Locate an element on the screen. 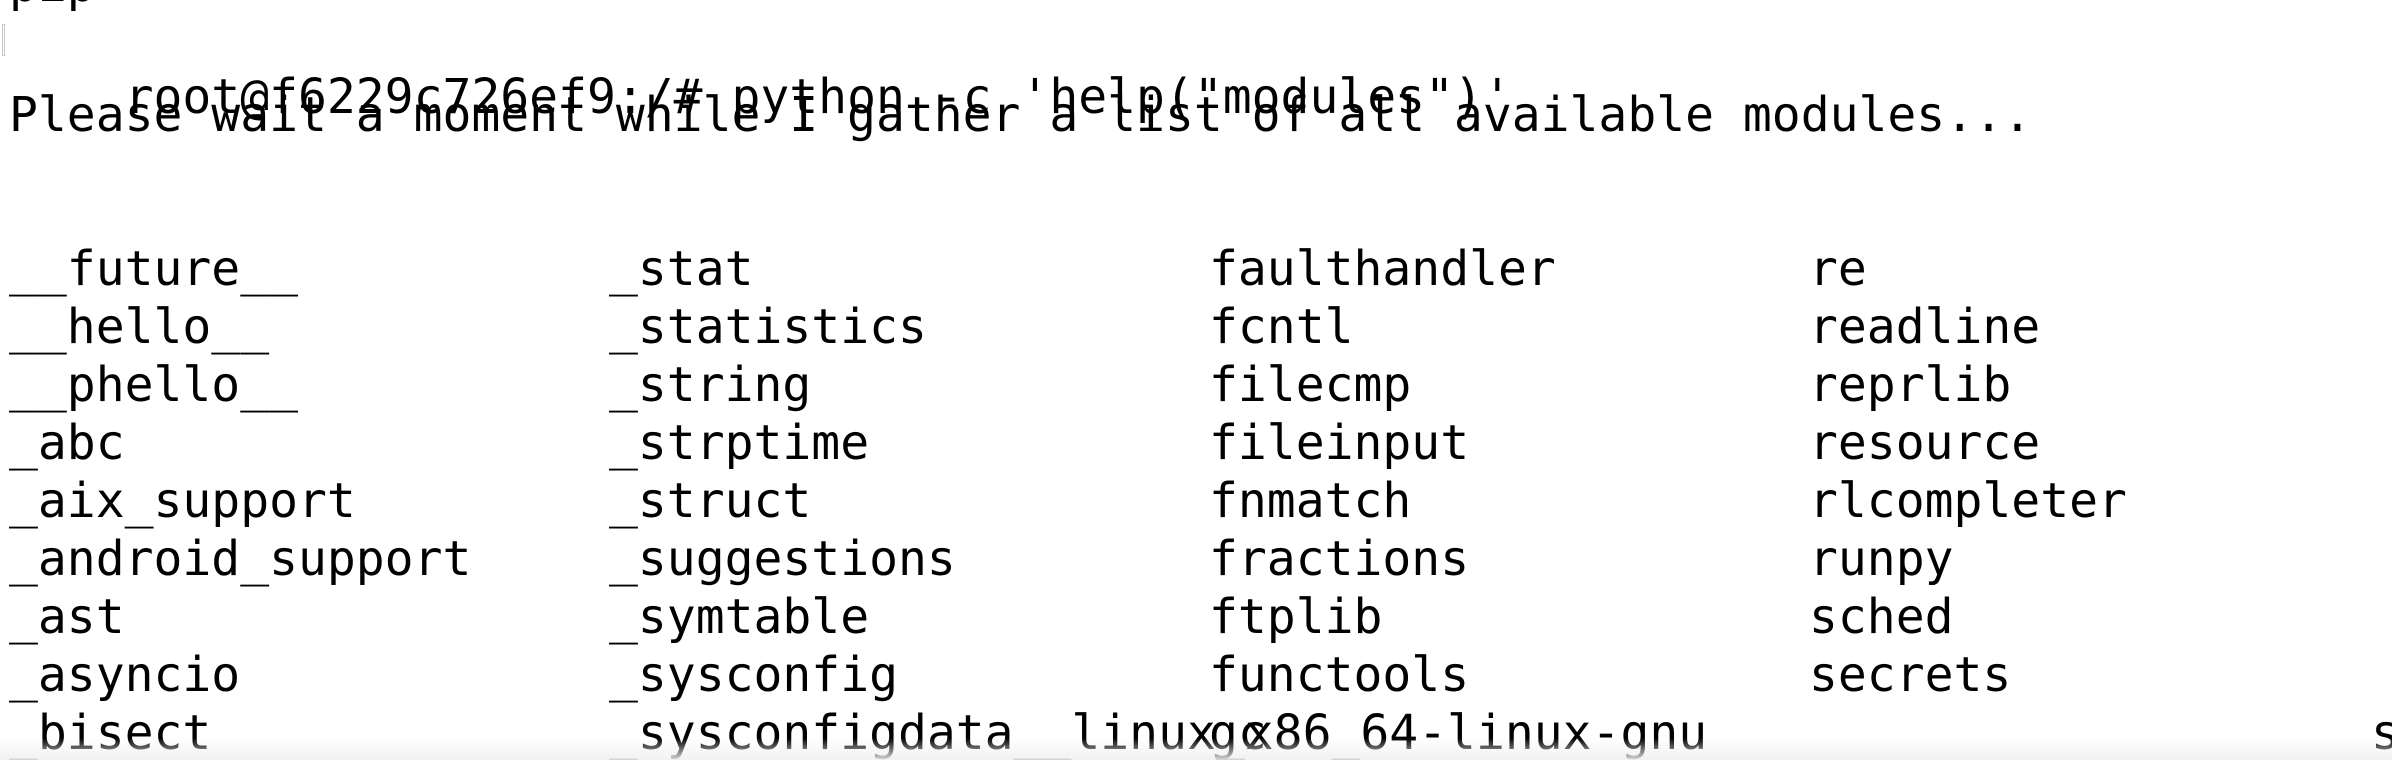 This screenshot has width=2392, height=760. module-name: reprlib is located at coordinates (1910, 385).